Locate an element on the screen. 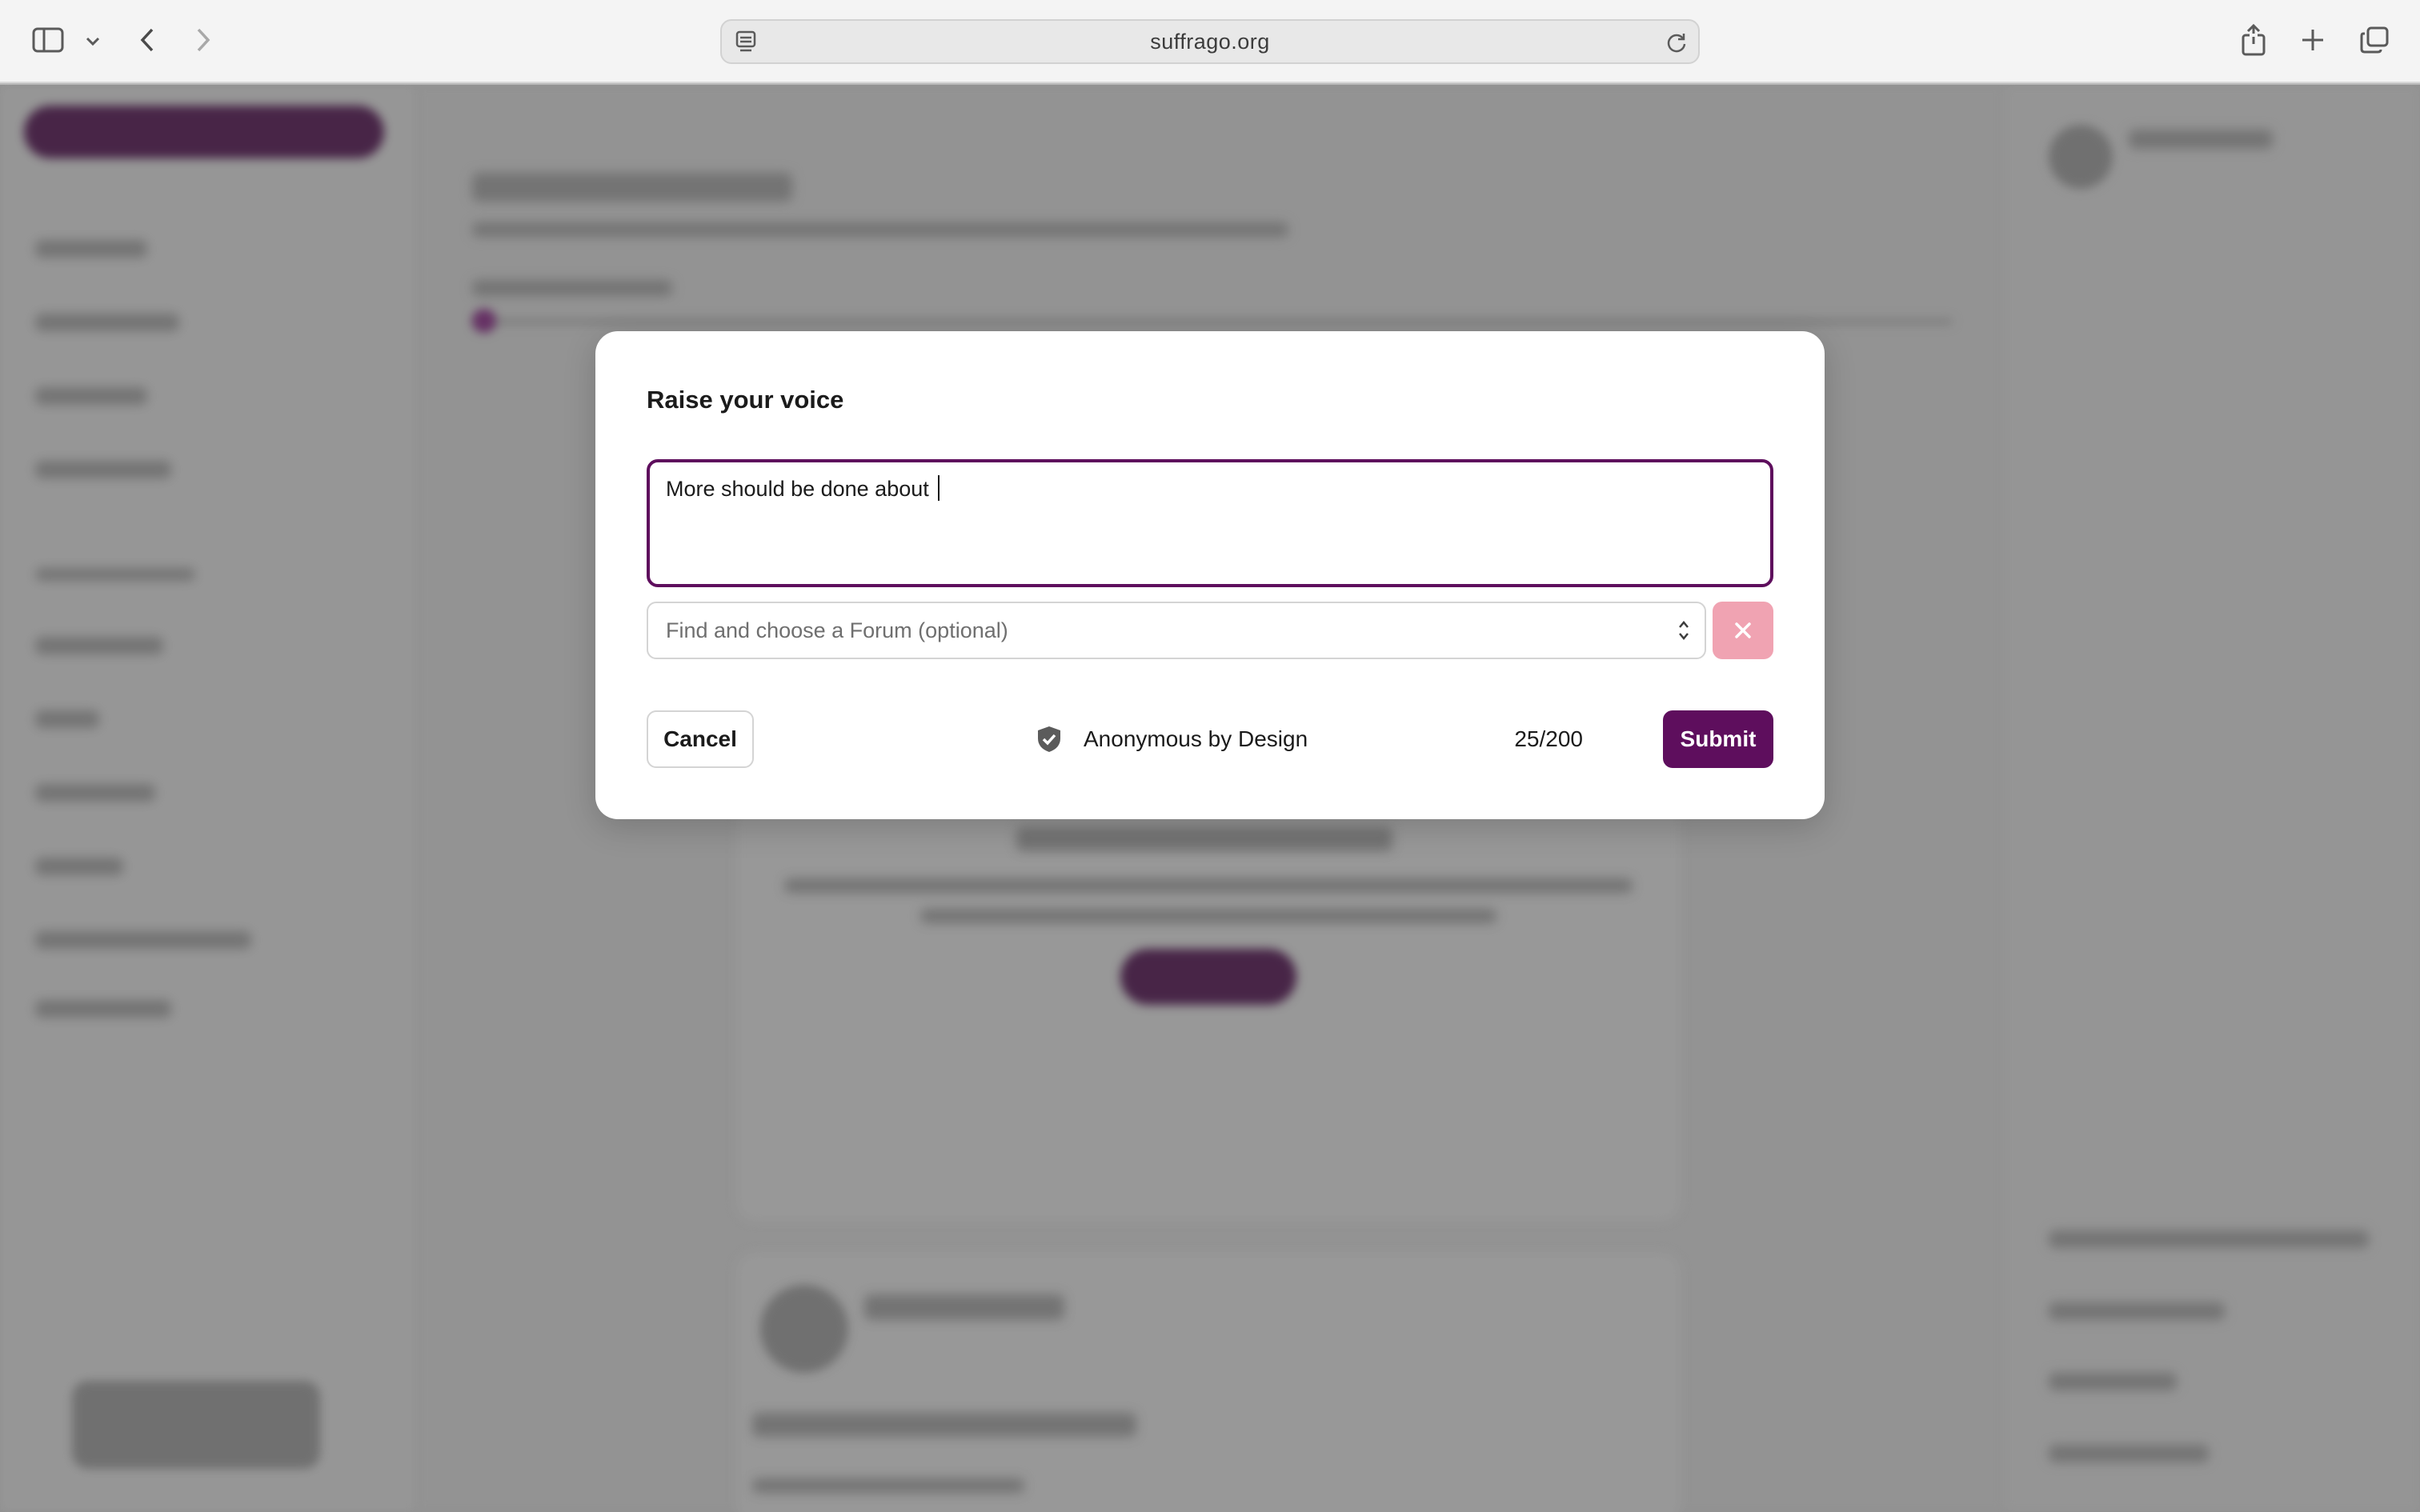 The height and width of the screenshot is (1512, 2420). select-arrows-icon is located at coordinates (1684, 630).